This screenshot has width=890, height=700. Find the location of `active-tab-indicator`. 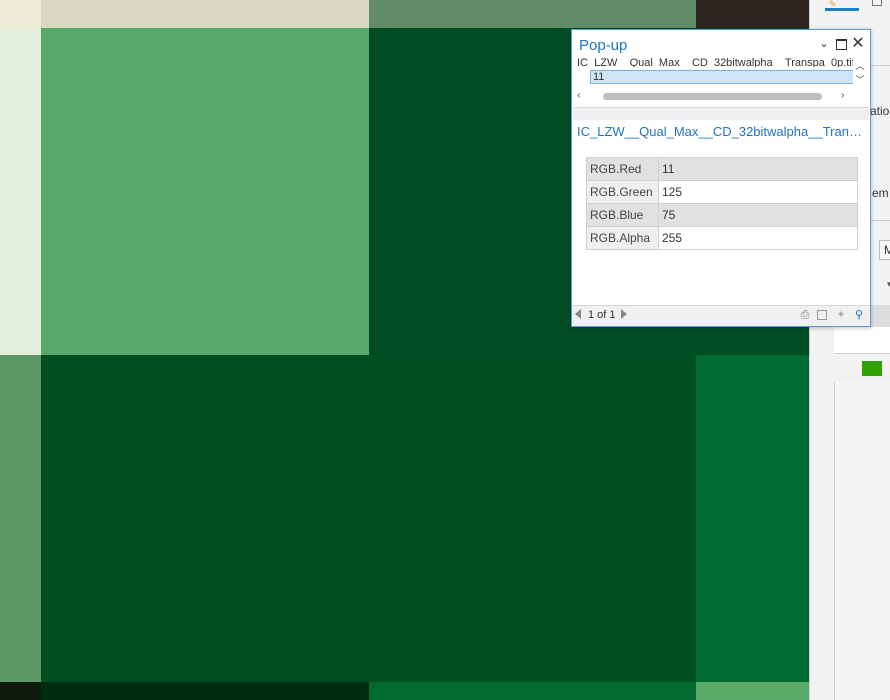

active-tab-indicator is located at coordinates (842, 9).